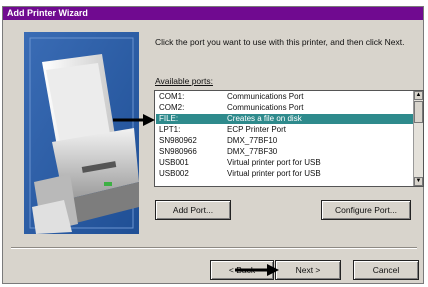  I want to click on button-separator, so click(214, 248).